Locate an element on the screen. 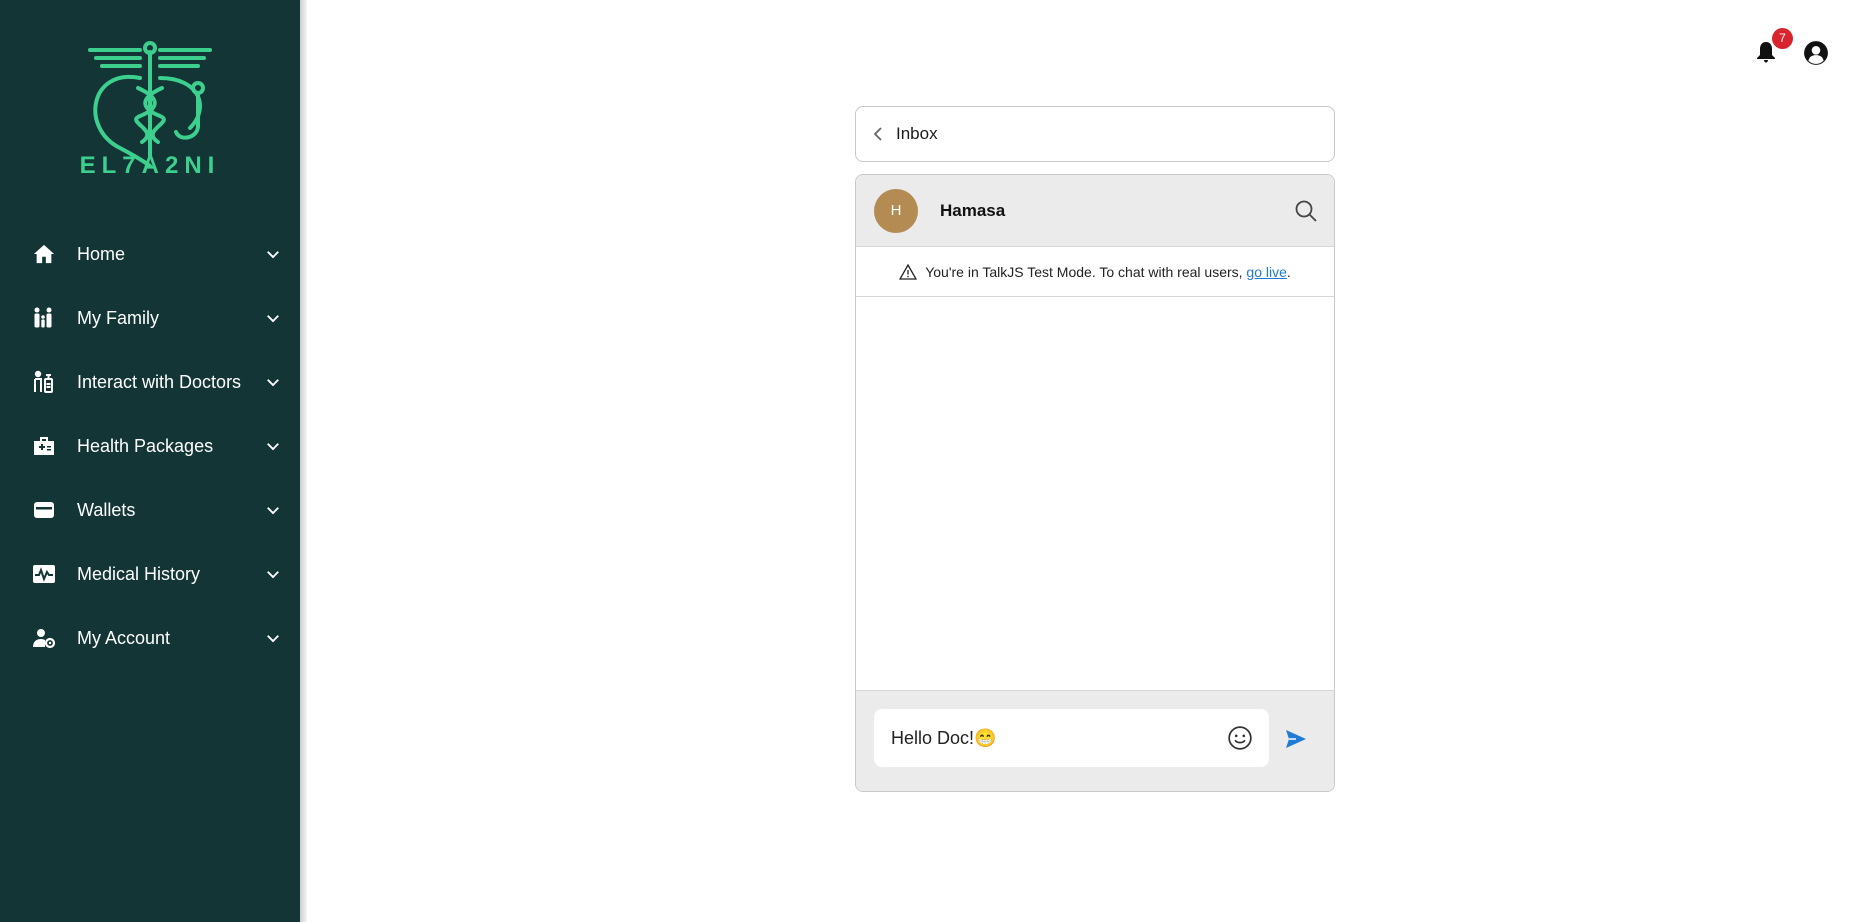  brand-name: EL7A2NI is located at coordinates (150, 165).